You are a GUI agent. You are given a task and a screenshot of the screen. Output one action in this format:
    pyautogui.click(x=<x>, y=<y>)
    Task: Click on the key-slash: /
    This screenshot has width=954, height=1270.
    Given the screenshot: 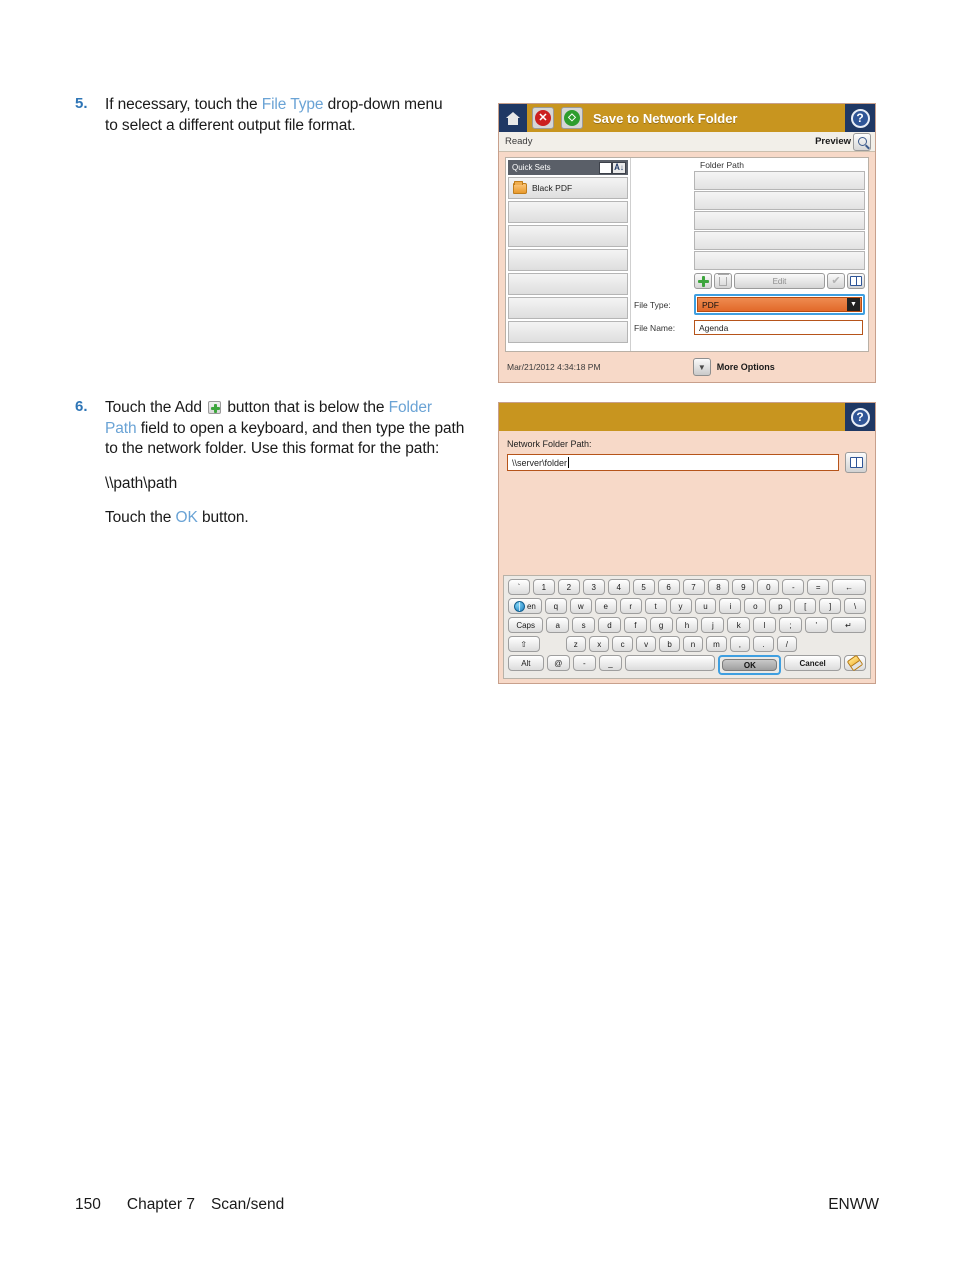 What is the action you would take?
    pyautogui.click(x=787, y=644)
    